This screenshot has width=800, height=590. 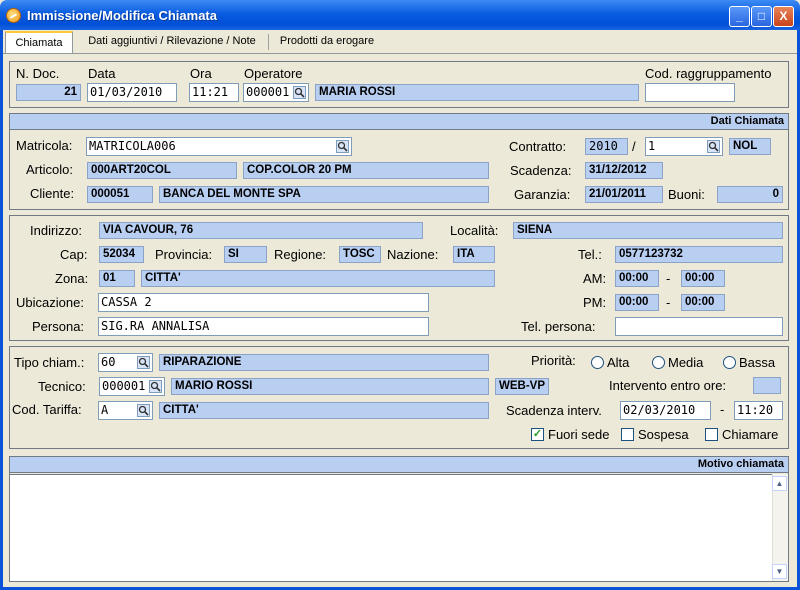 I want to click on zona-label: Zona:, so click(x=72, y=278).